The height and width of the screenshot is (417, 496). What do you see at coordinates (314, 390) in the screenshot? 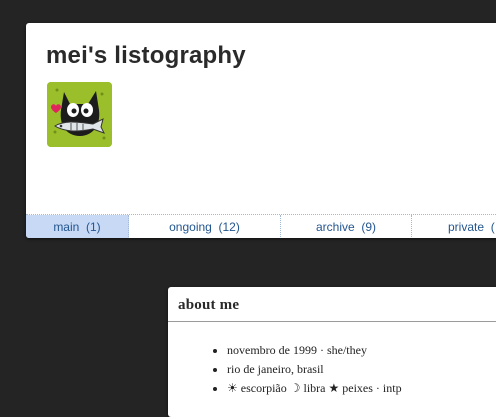
I see `list-item: ☀ escorpião ☽ libra ★ peixes · intp` at bounding box center [314, 390].